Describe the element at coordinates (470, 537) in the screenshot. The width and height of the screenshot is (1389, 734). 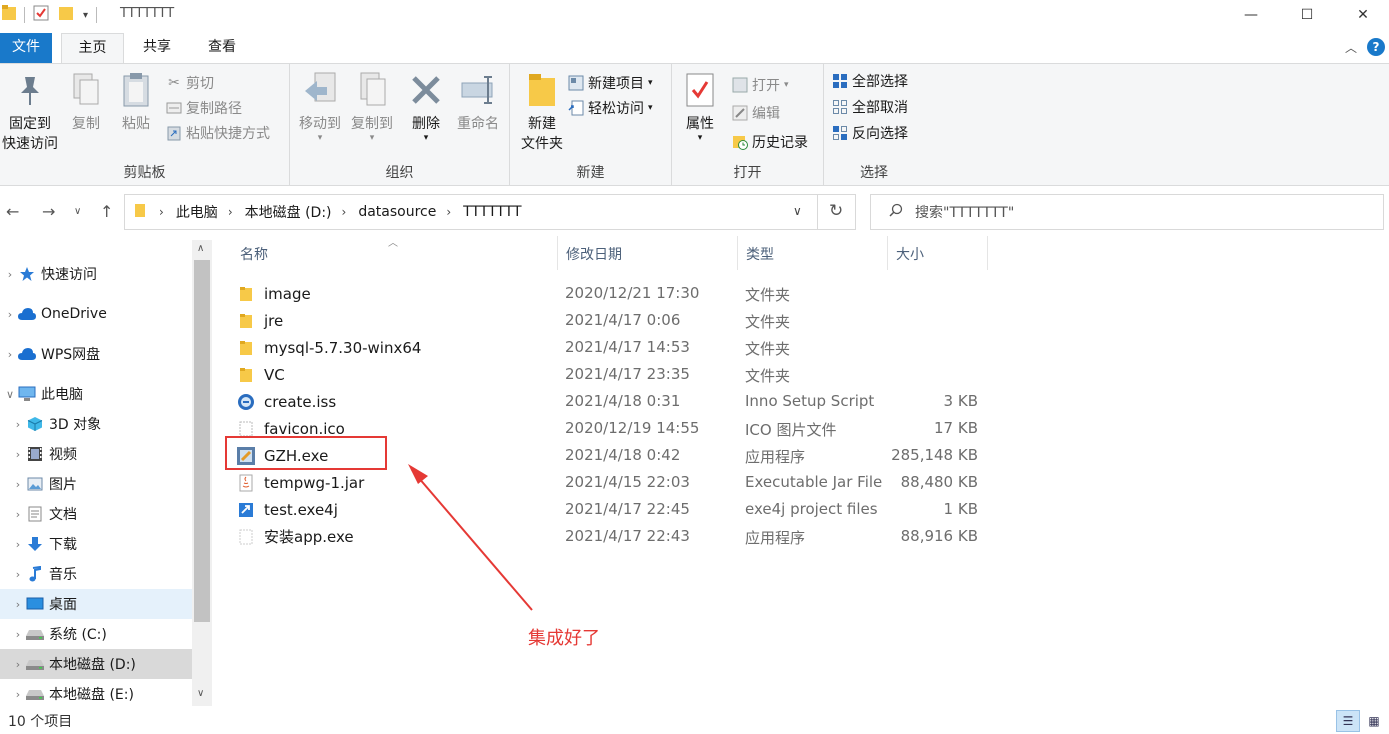
I see `annotation-arrow` at that location.